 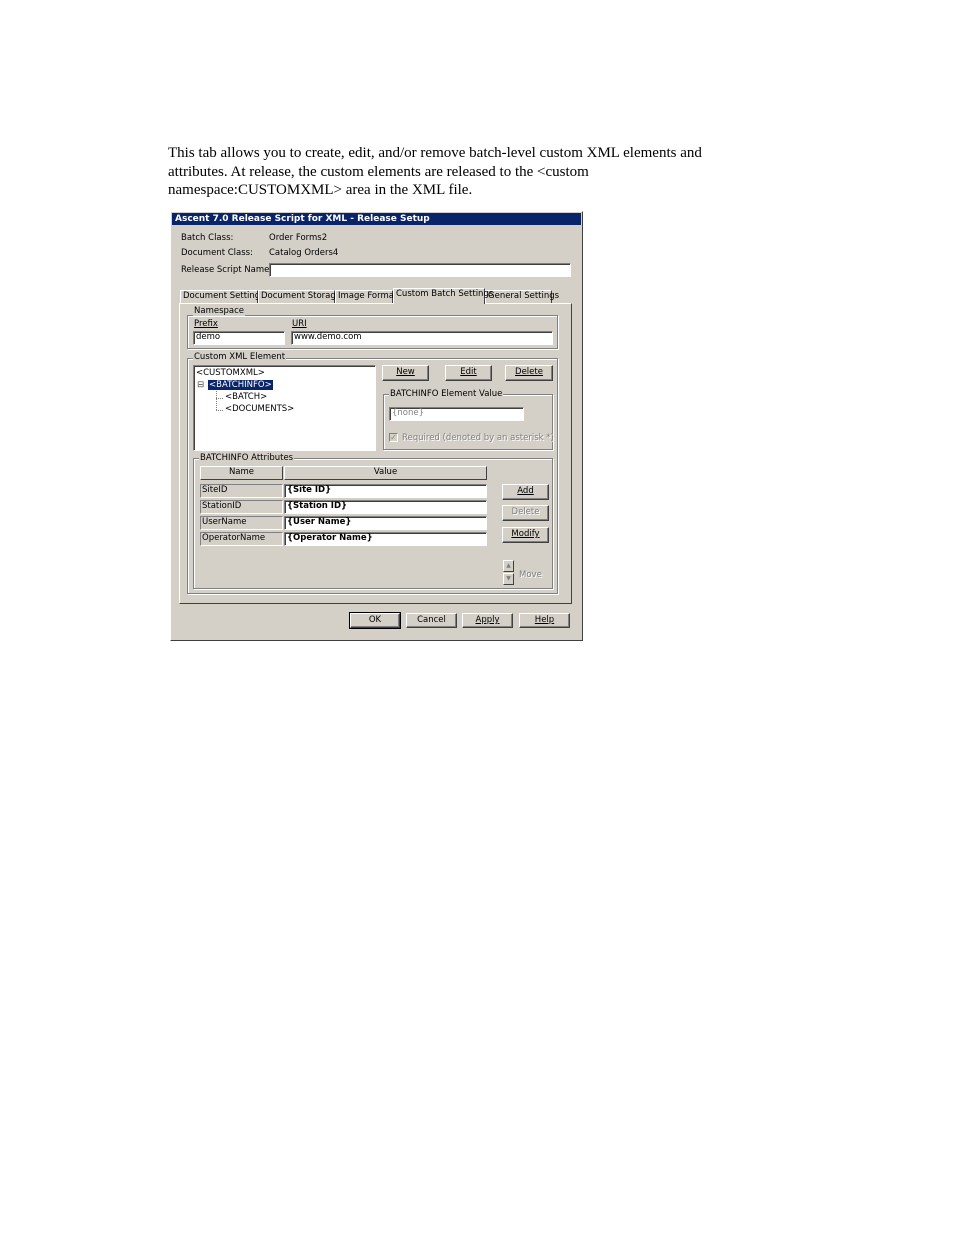 I want to click on uri-input: www.demo.com, so click(x=422, y=338).